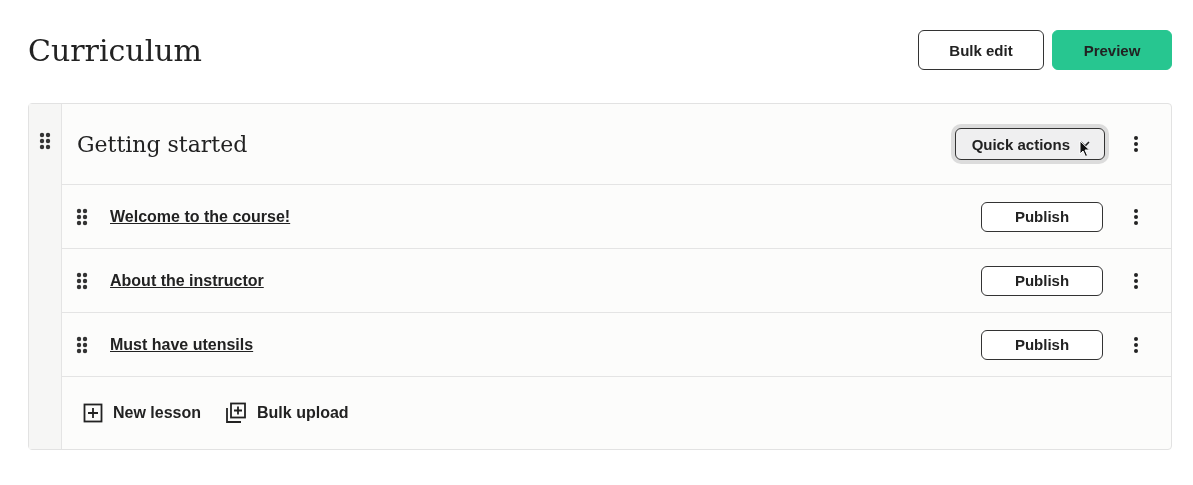 The image size is (1193, 485). What do you see at coordinates (163, 144) in the screenshot?
I see `section-title: Getting started` at bounding box center [163, 144].